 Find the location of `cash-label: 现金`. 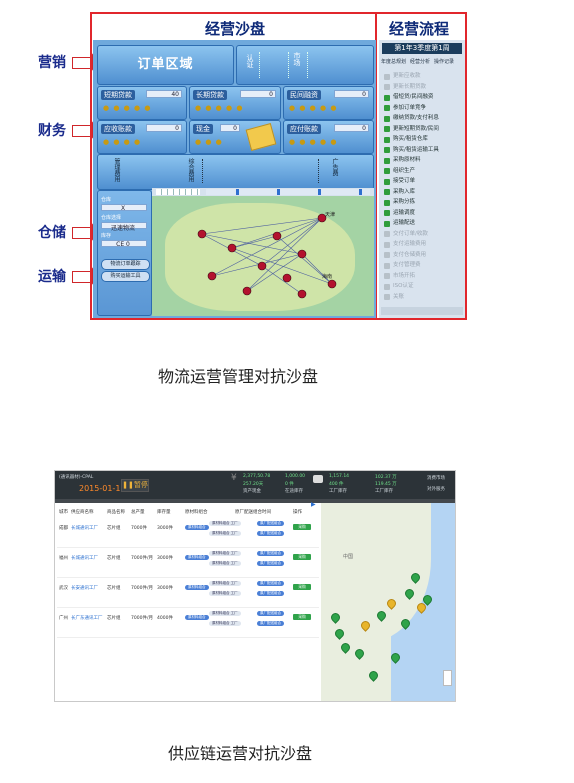

cash-label: 现金 is located at coordinates (203, 129).